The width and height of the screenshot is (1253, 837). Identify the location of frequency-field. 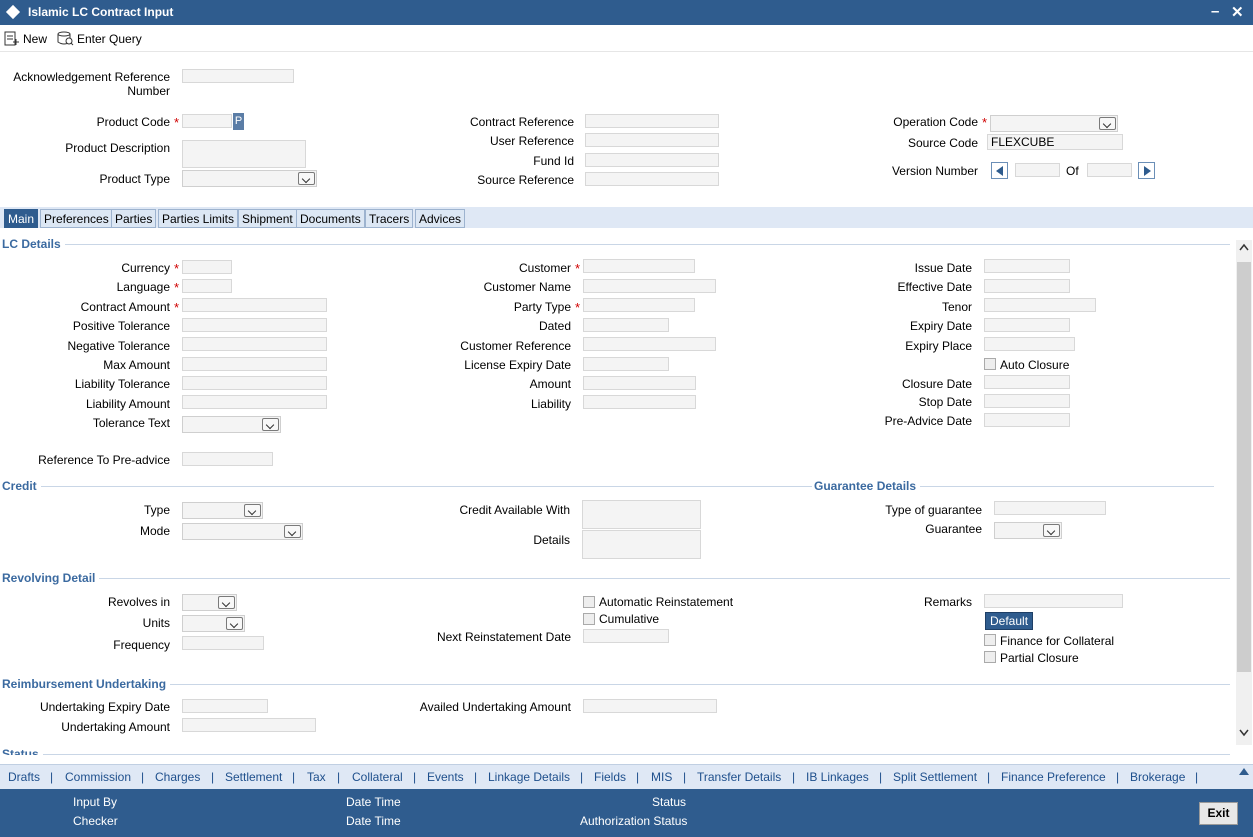
(223, 643).